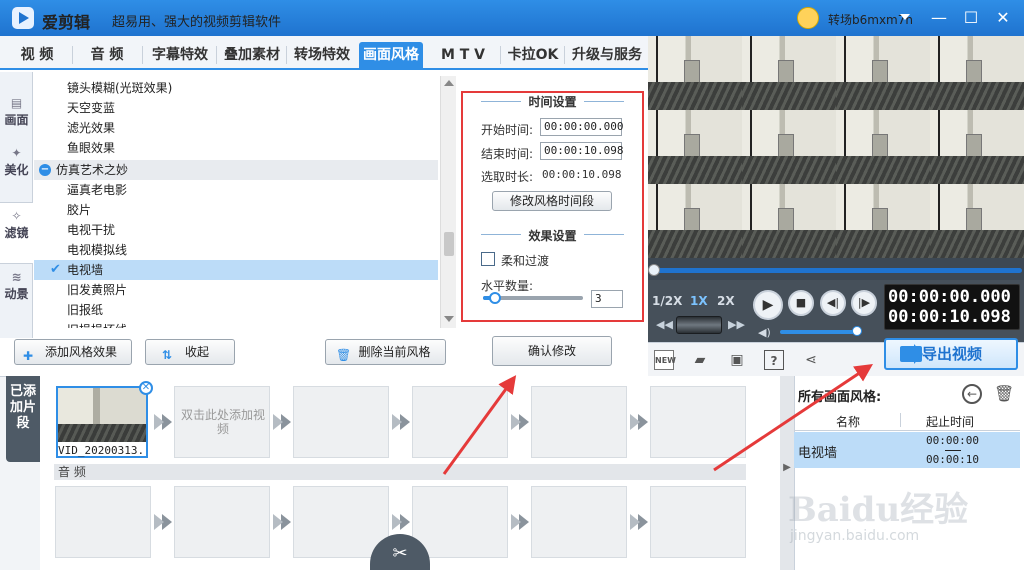 The image size is (1024, 570). What do you see at coordinates (864, 303) in the screenshot?
I see `next-frame-button: |▶` at bounding box center [864, 303].